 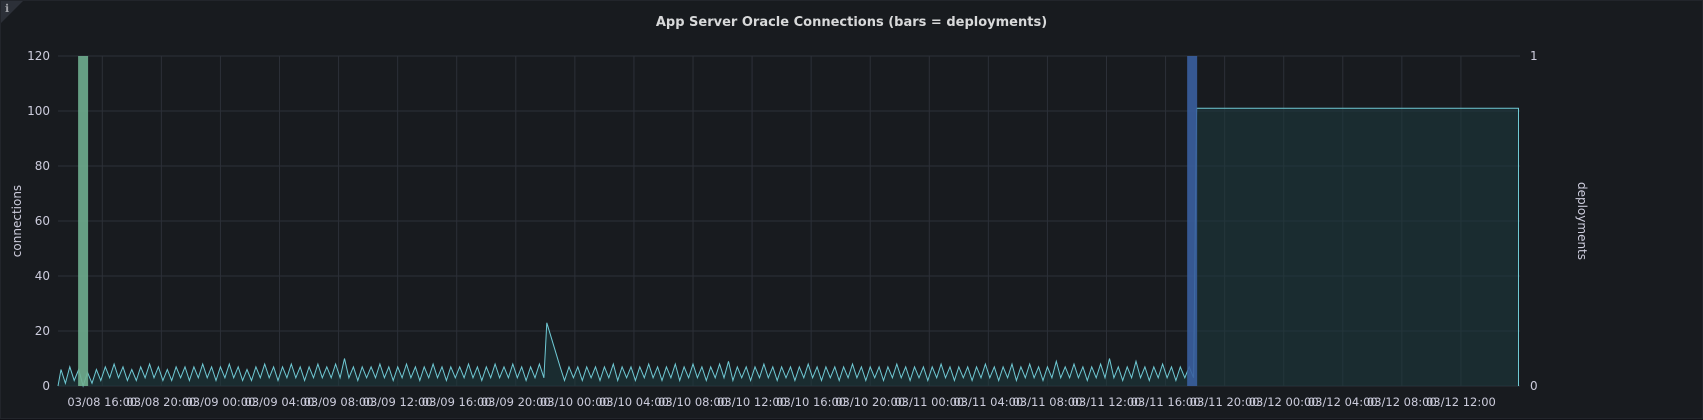 I want to click on y-tick-label: 60, so click(x=42, y=221).